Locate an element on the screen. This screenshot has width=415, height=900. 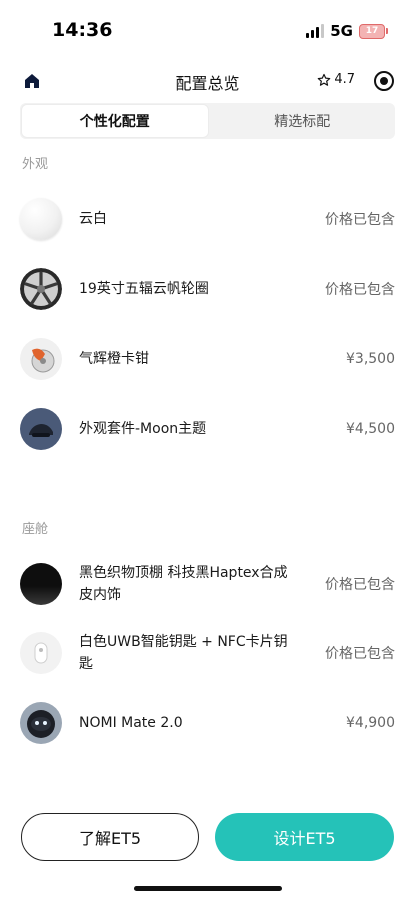
item-name: 19英寸五辐云帆轮圈 is located at coordinates (144, 289).